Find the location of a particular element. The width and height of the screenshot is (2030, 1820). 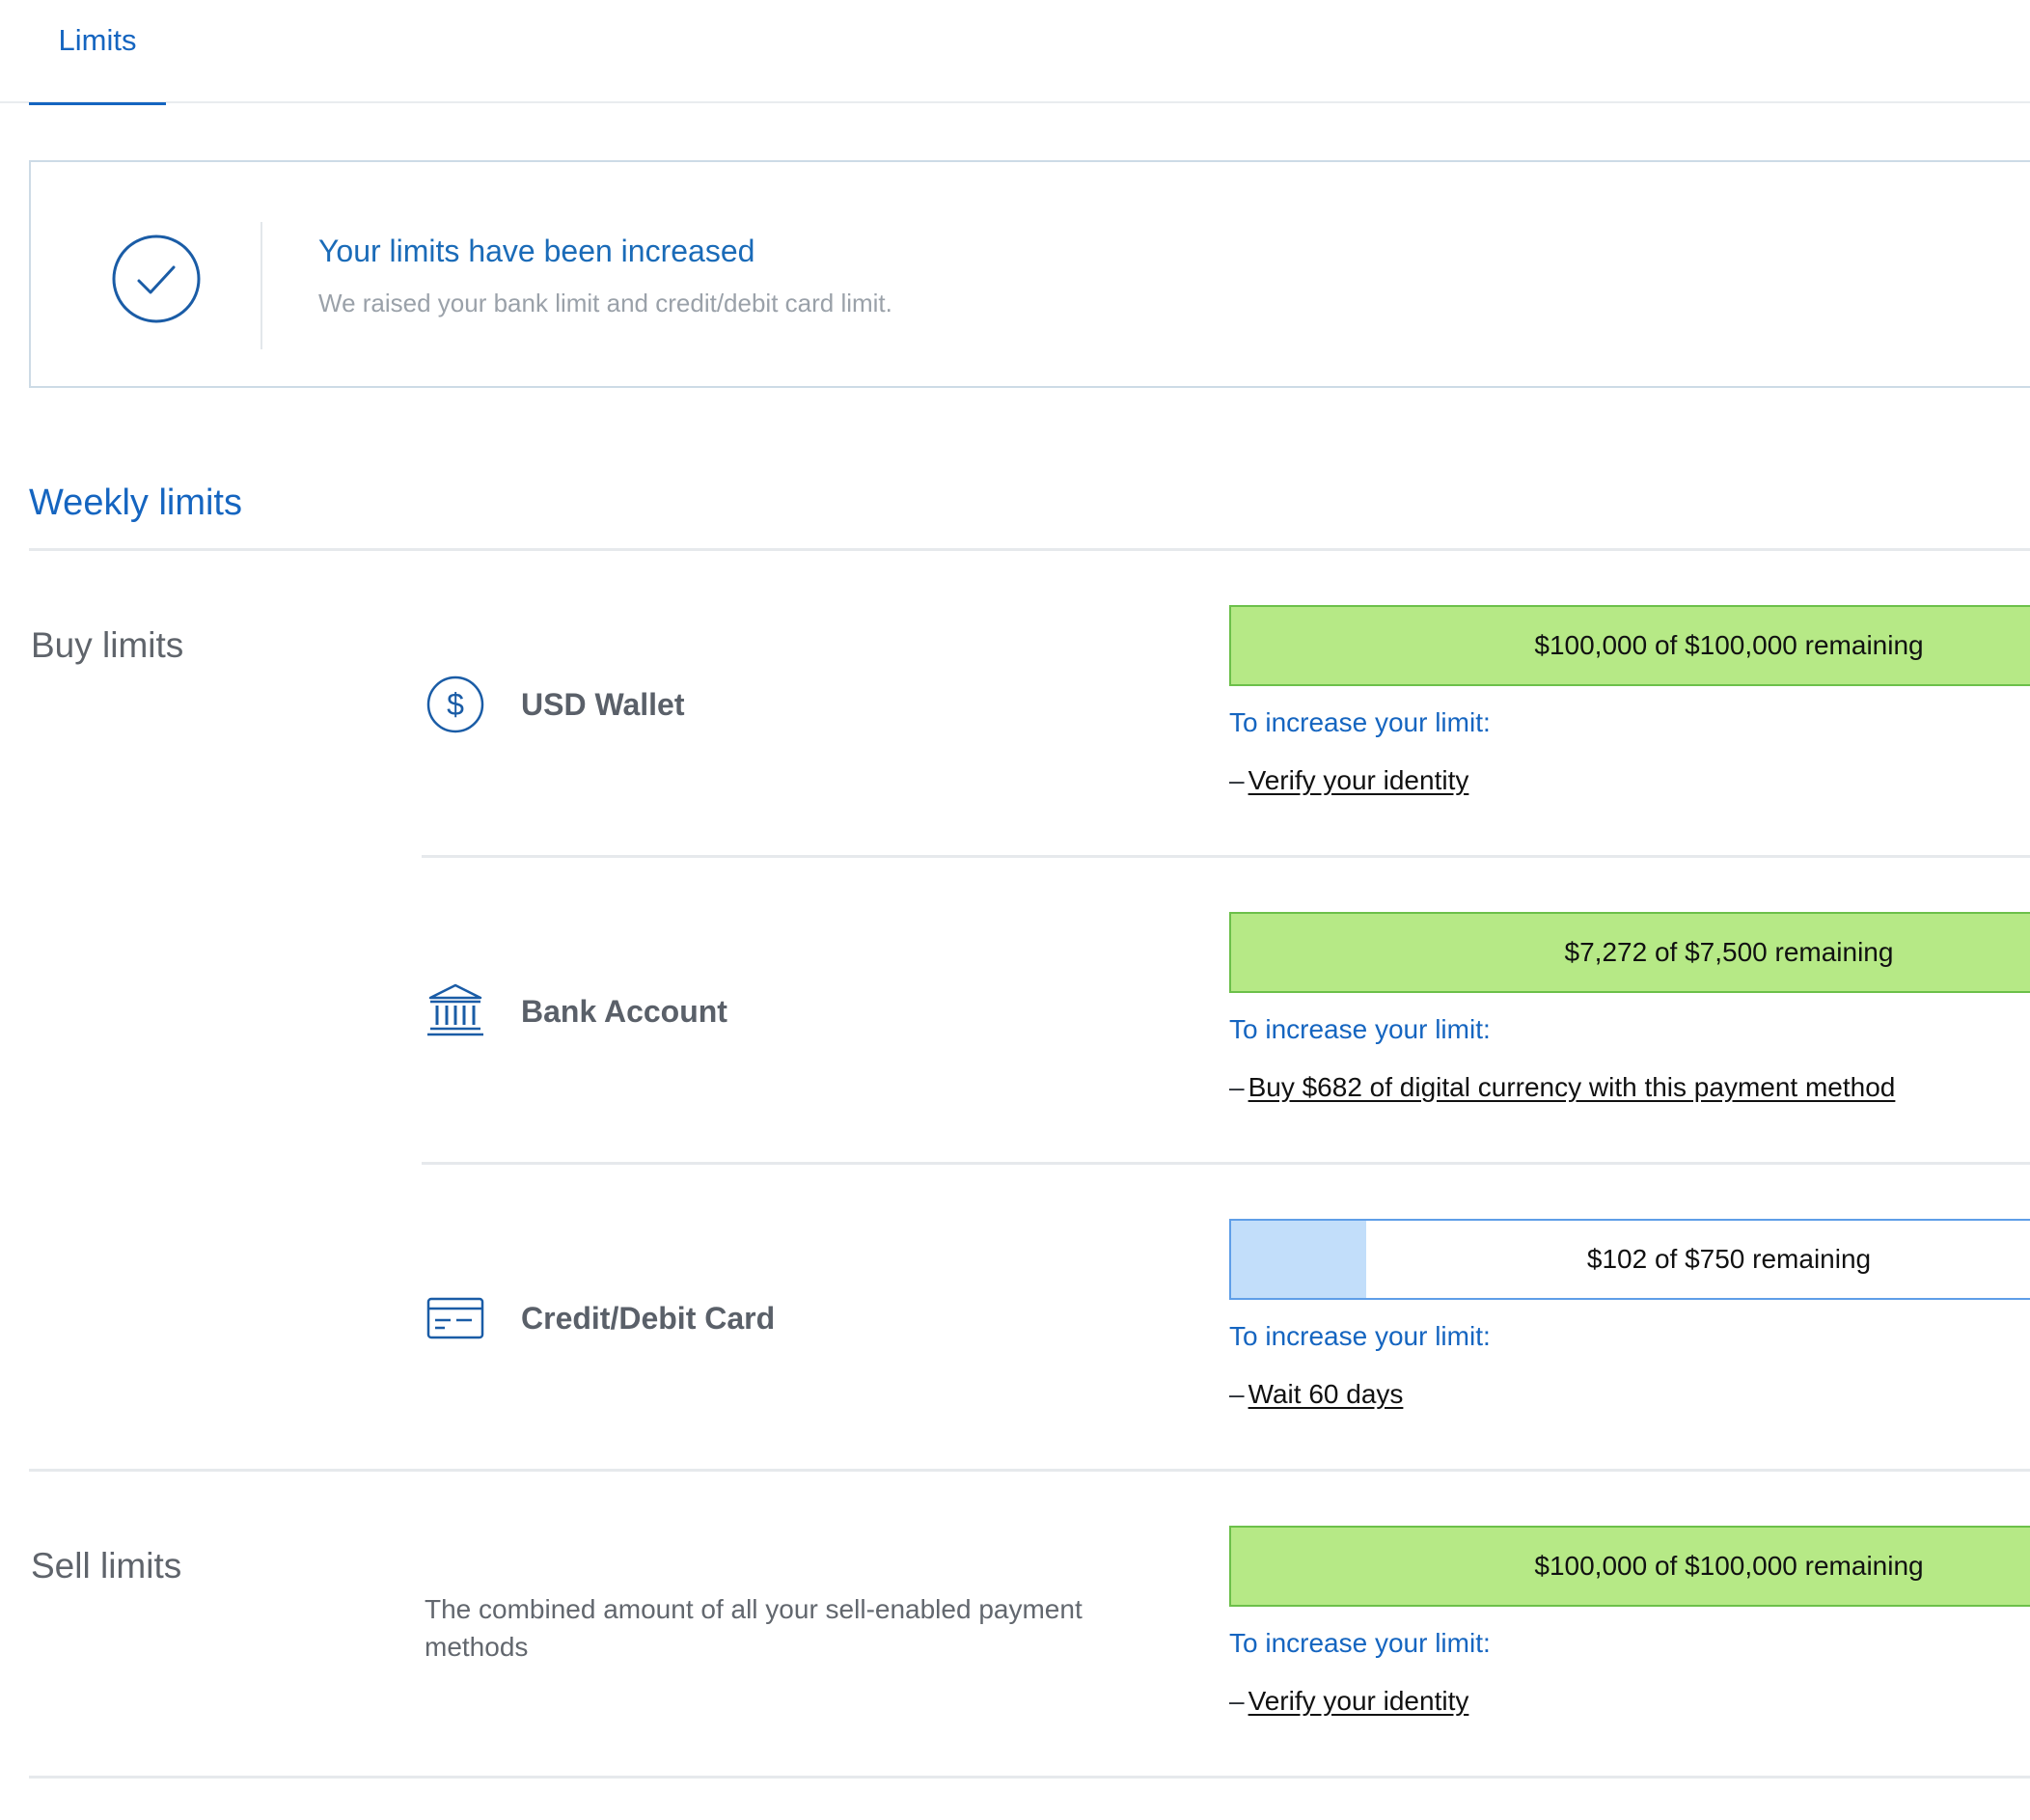

method-usd-wallet: $ USD Wallet is located at coordinates (555, 704).